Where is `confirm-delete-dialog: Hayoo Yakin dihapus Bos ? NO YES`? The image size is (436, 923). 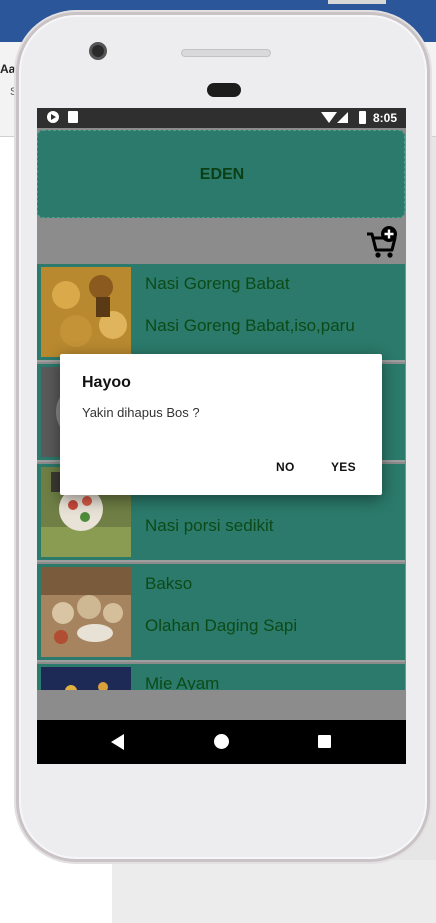 confirm-delete-dialog: Hayoo Yakin dihapus Bos ? NO YES is located at coordinates (221, 424).